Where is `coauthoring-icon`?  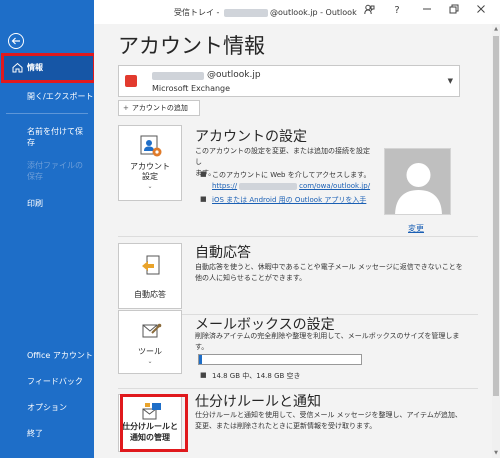
coauthoring-icon is located at coordinates (369, 11).